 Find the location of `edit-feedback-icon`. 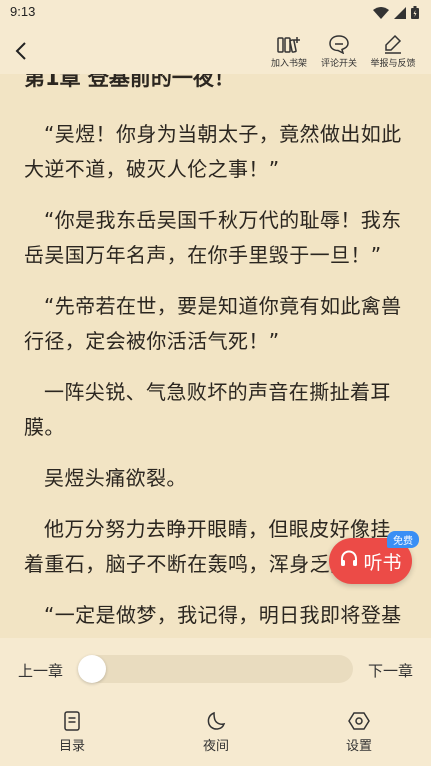

edit-feedback-icon is located at coordinates (393, 44).